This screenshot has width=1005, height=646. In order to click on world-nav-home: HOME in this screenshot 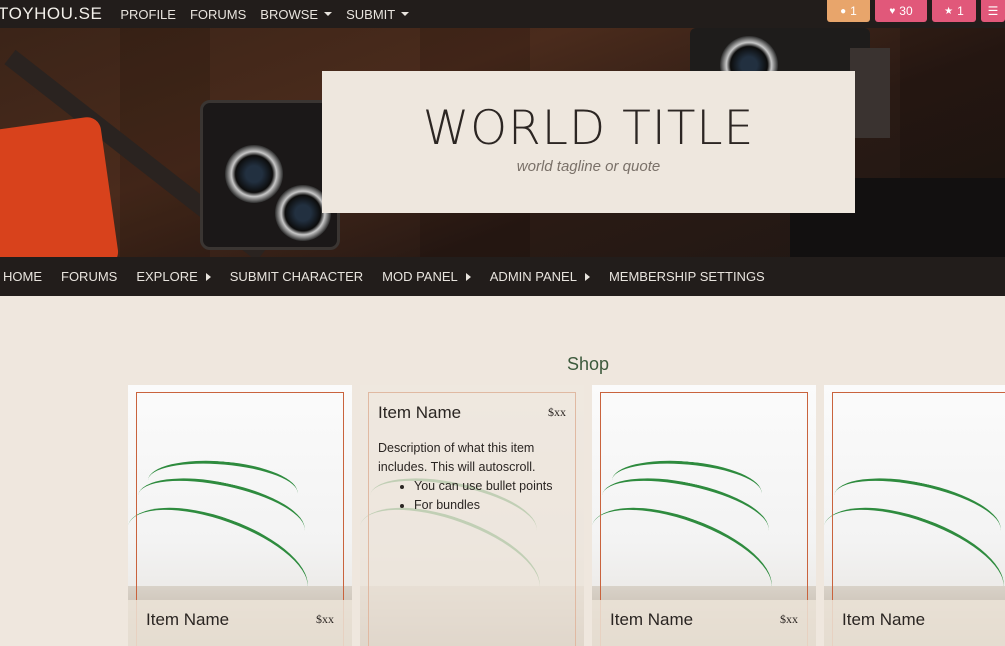, I will do `click(22, 276)`.